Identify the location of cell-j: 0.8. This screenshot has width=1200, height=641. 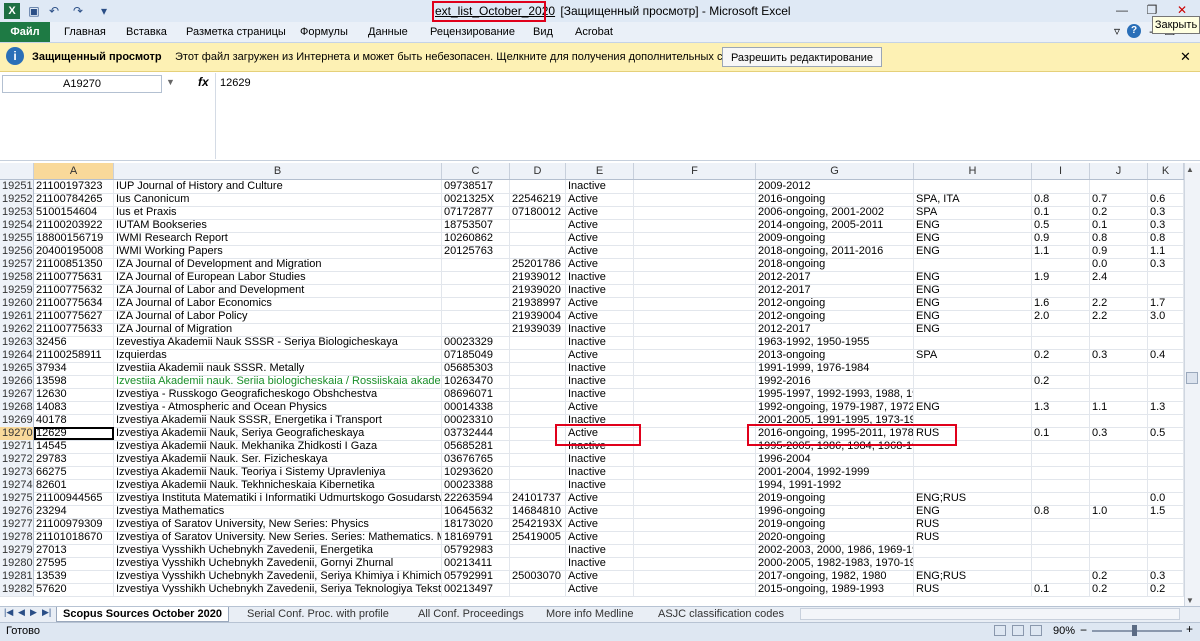
(1119, 238).